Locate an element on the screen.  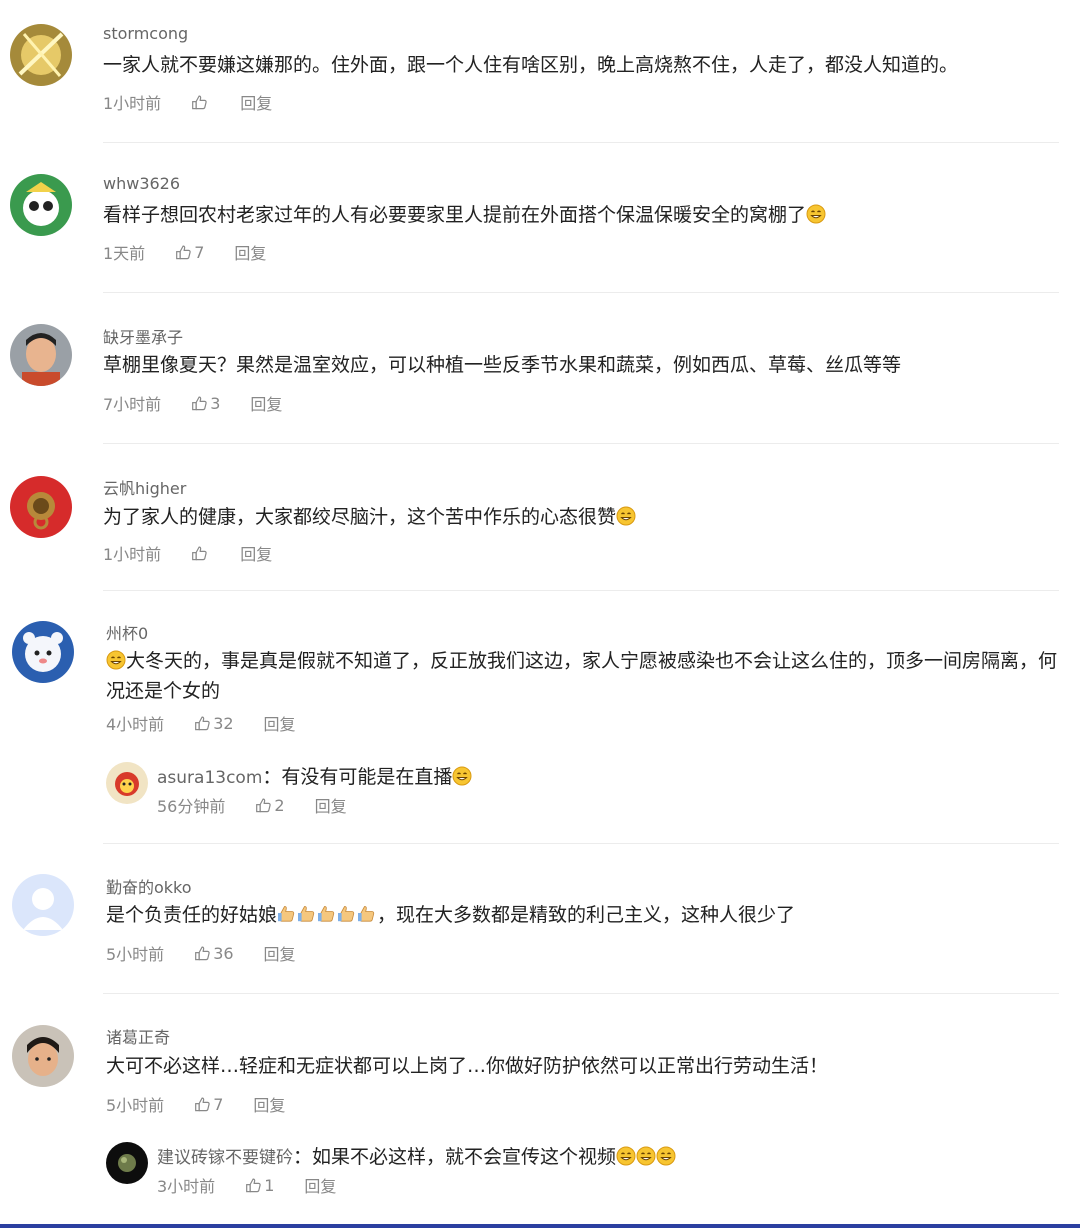
comment-text-body: 是个负责任的好姑娘 is located at coordinates (192, 915).